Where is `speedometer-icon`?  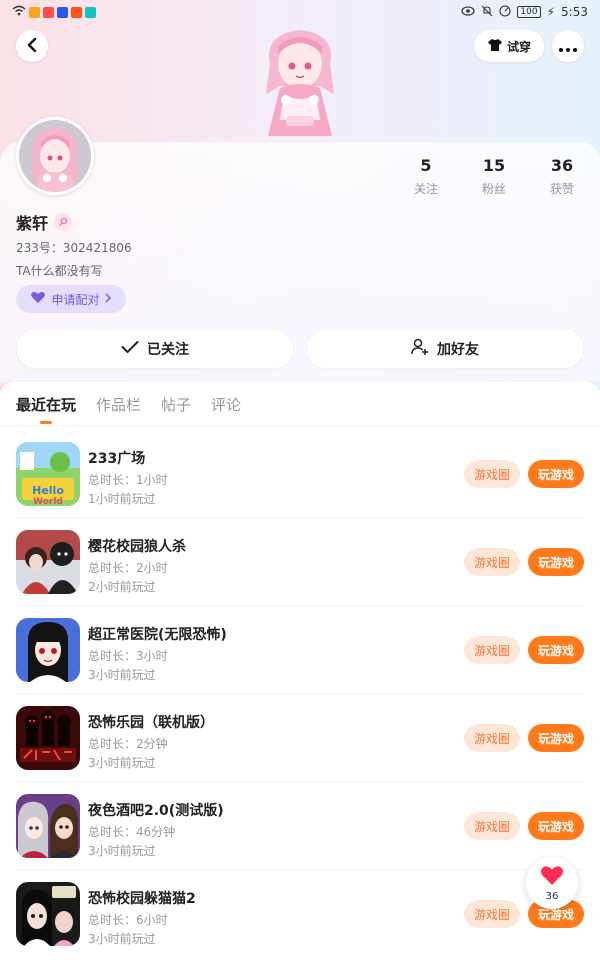
speedometer-icon is located at coordinates (505, 12).